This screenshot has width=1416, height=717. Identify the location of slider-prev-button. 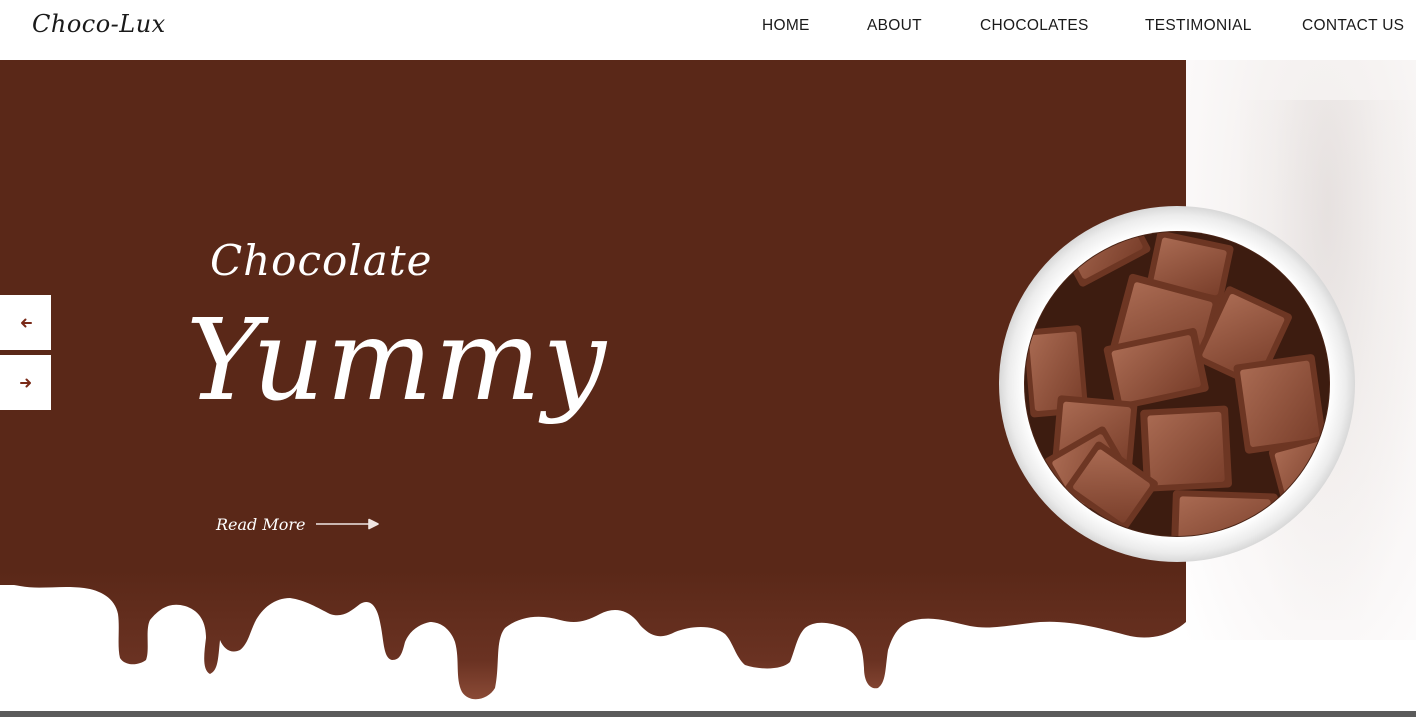
(25, 322).